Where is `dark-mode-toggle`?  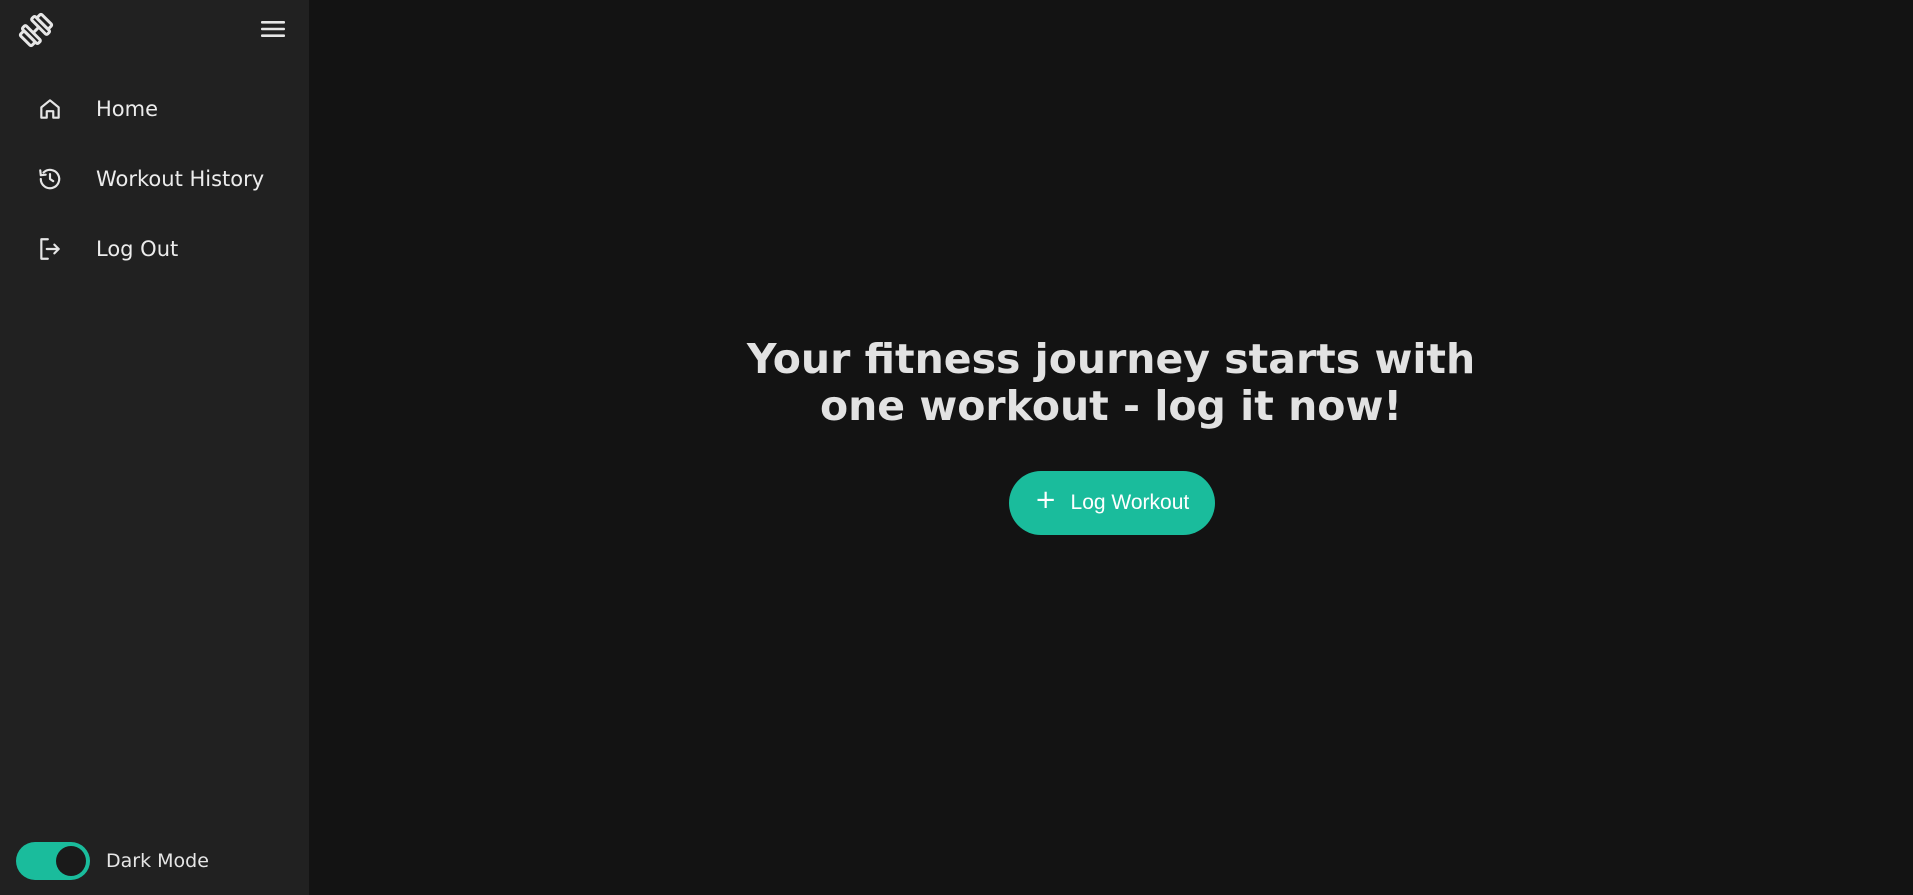
dark-mode-toggle is located at coordinates (53, 861).